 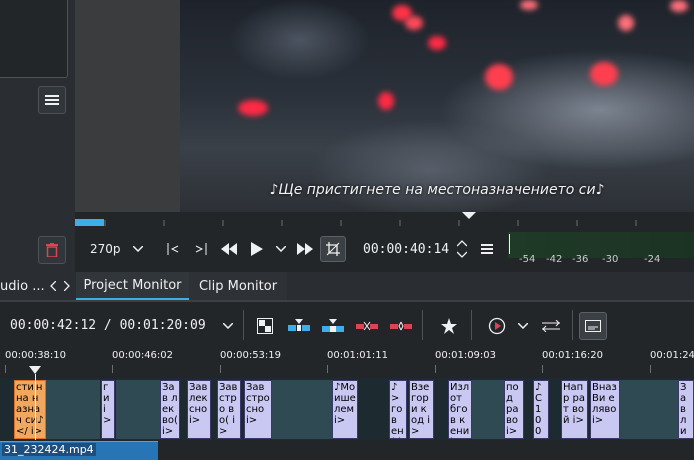 What do you see at coordinates (574, 409) in the screenshot?
I see `subtitle-clip: Напр рат вой i>` at bounding box center [574, 409].